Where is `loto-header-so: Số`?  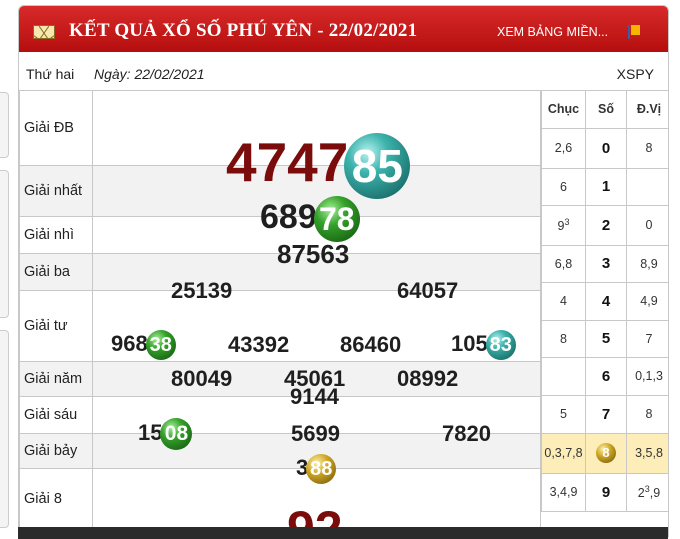
loto-header-so: Số is located at coordinates (606, 110).